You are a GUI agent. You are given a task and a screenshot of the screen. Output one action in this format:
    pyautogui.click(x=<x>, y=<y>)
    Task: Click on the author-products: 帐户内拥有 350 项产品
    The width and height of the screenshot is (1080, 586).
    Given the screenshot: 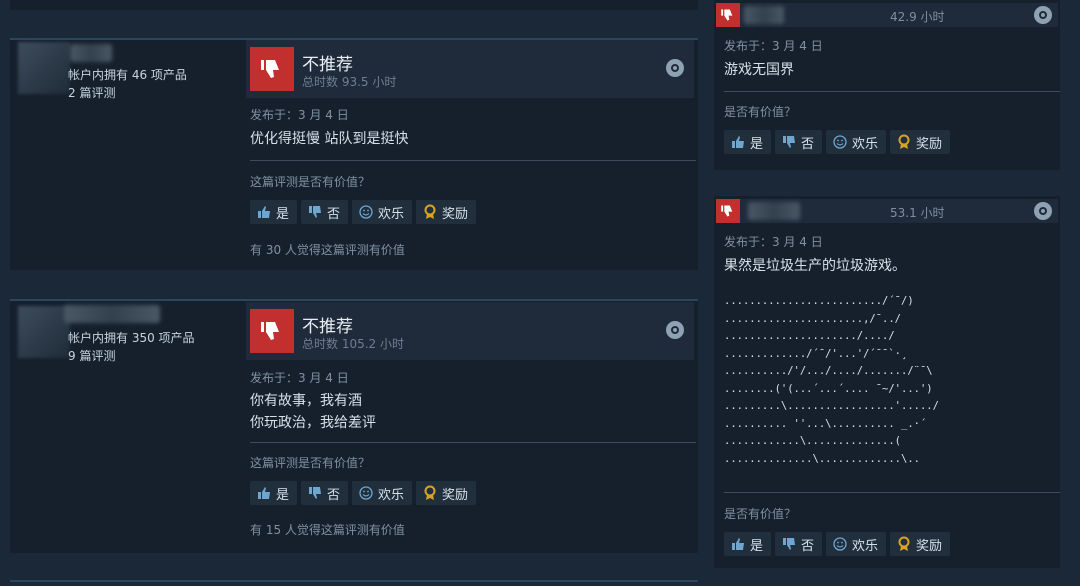 What is the action you would take?
    pyautogui.click(x=131, y=338)
    